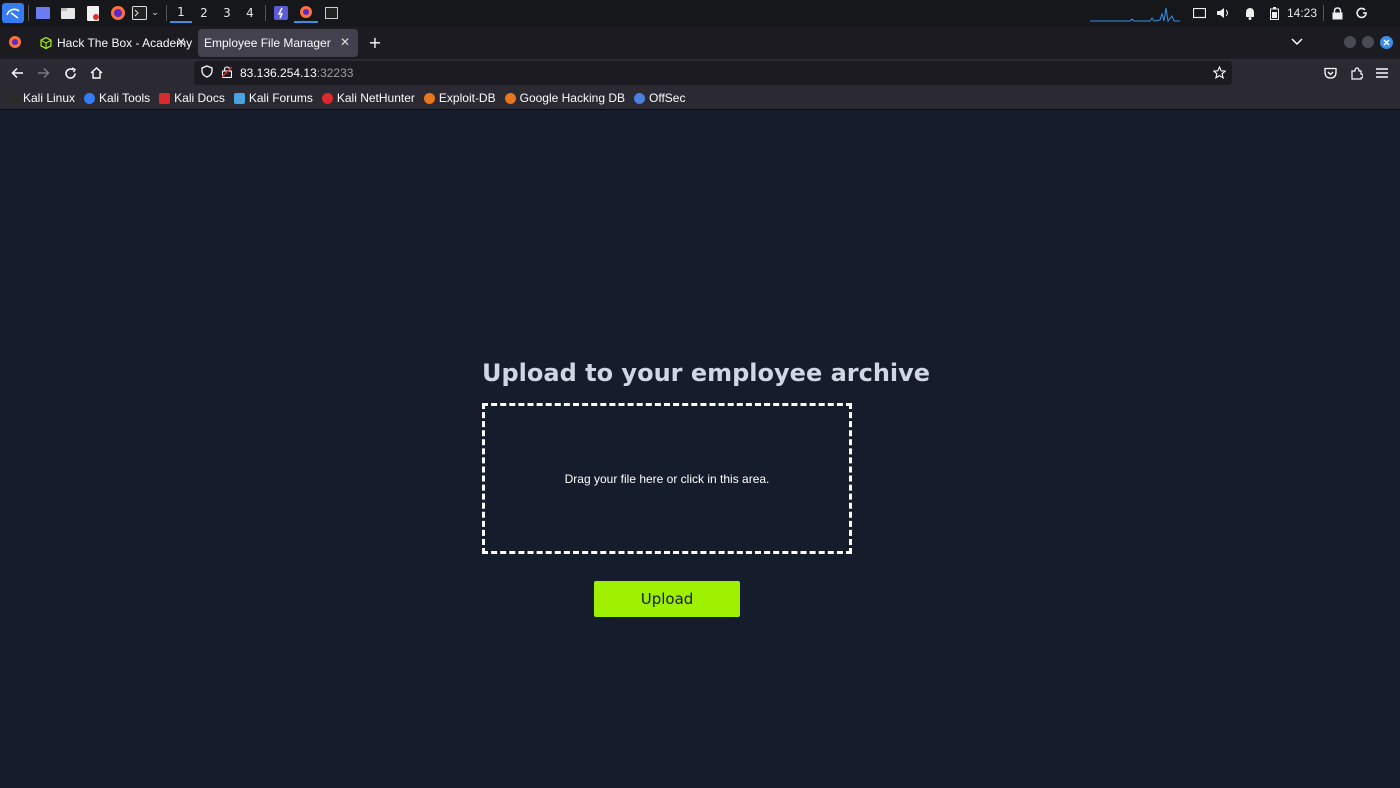 This screenshot has height=788, width=1400. What do you see at coordinates (227, 73) in the screenshot?
I see `insecure-lock-icon` at bounding box center [227, 73].